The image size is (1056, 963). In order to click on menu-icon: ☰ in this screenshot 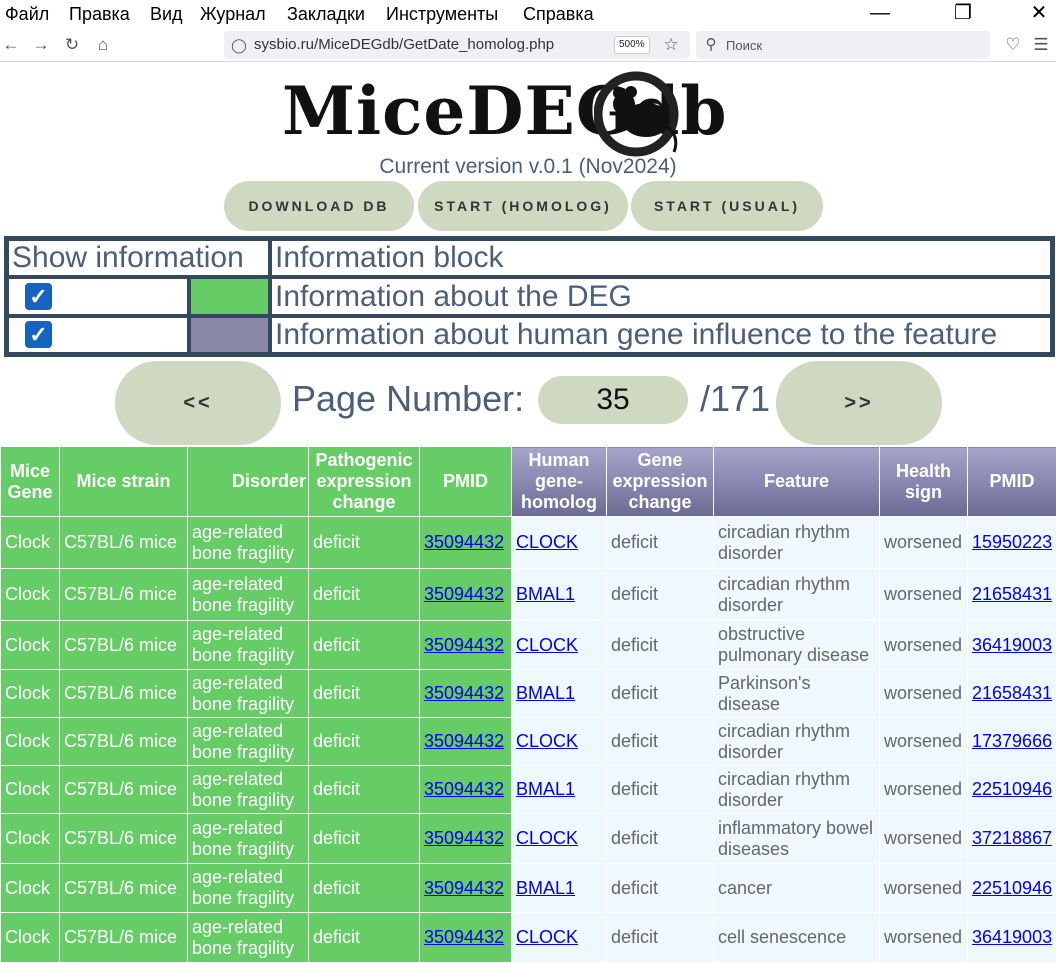, I will do `click(1041, 45)`.